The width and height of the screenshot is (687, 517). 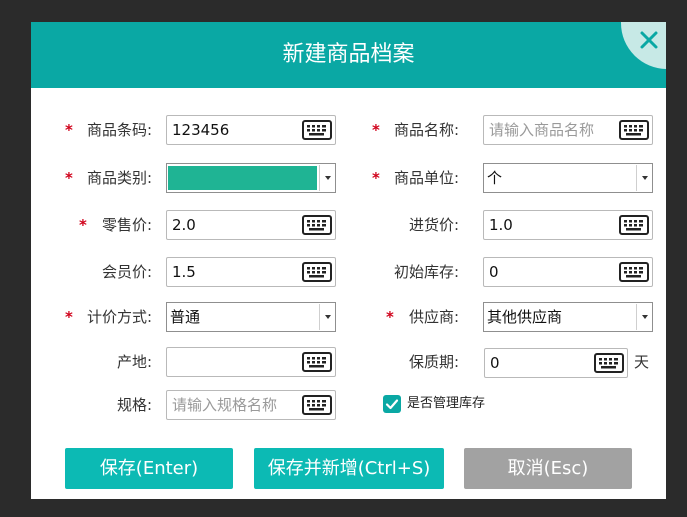 I want to click on check-icon, so click(x=392, y=404).